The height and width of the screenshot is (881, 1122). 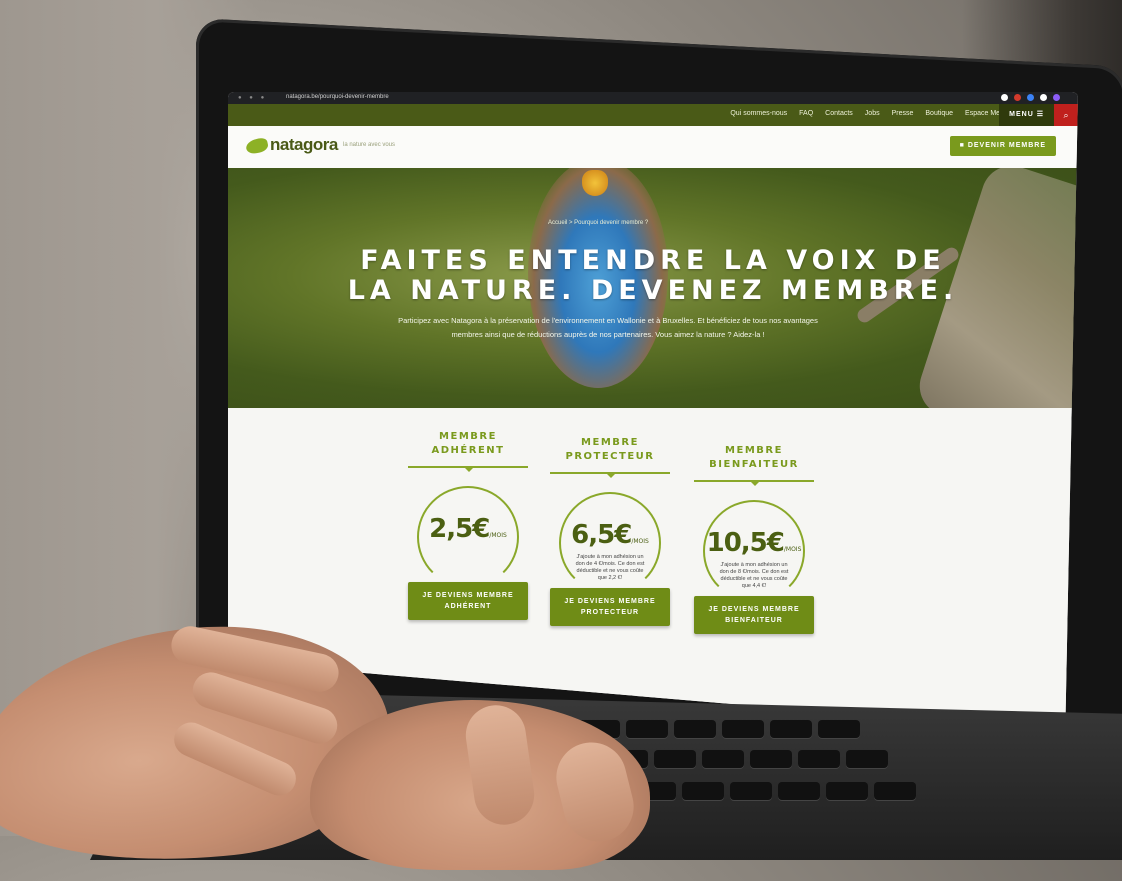 What do you see at coordinates (1026, 115) in the screenshot?
I see `menu-button: MENU ☰` at bounding box center [1026, 115].